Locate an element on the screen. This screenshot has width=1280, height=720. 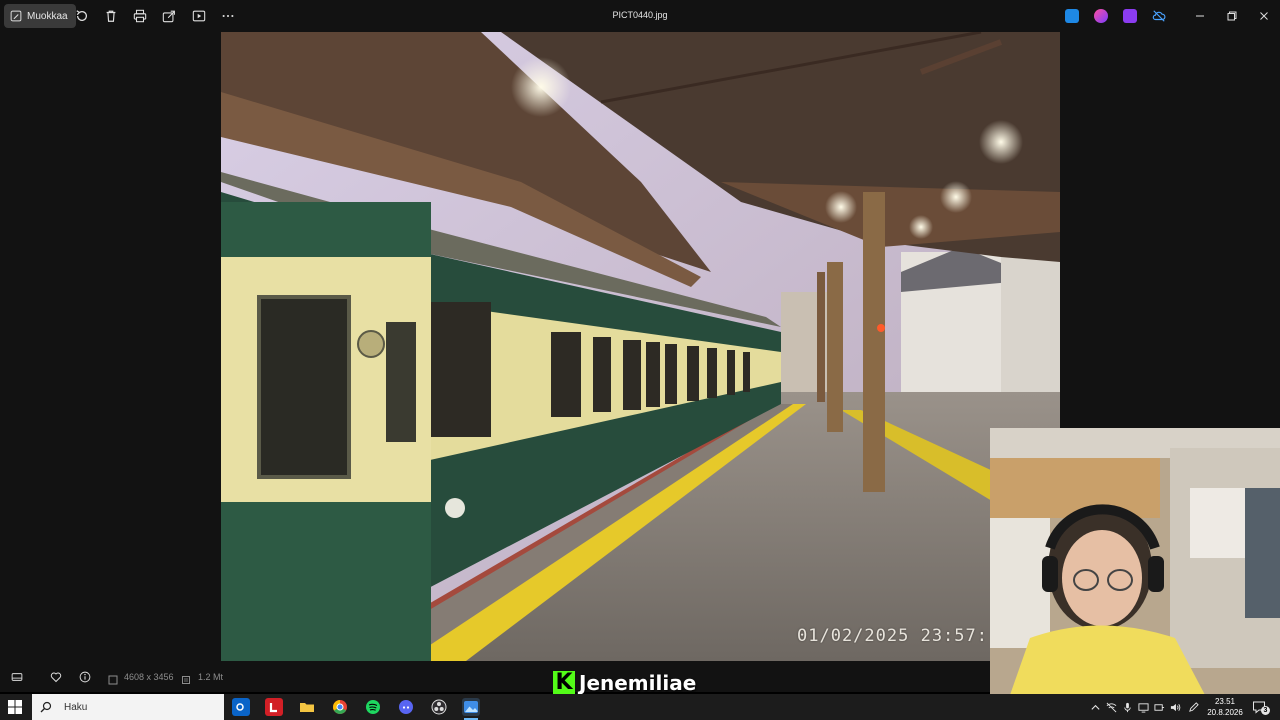
kick-logo-icon: K is located at coordinates (564, 683).